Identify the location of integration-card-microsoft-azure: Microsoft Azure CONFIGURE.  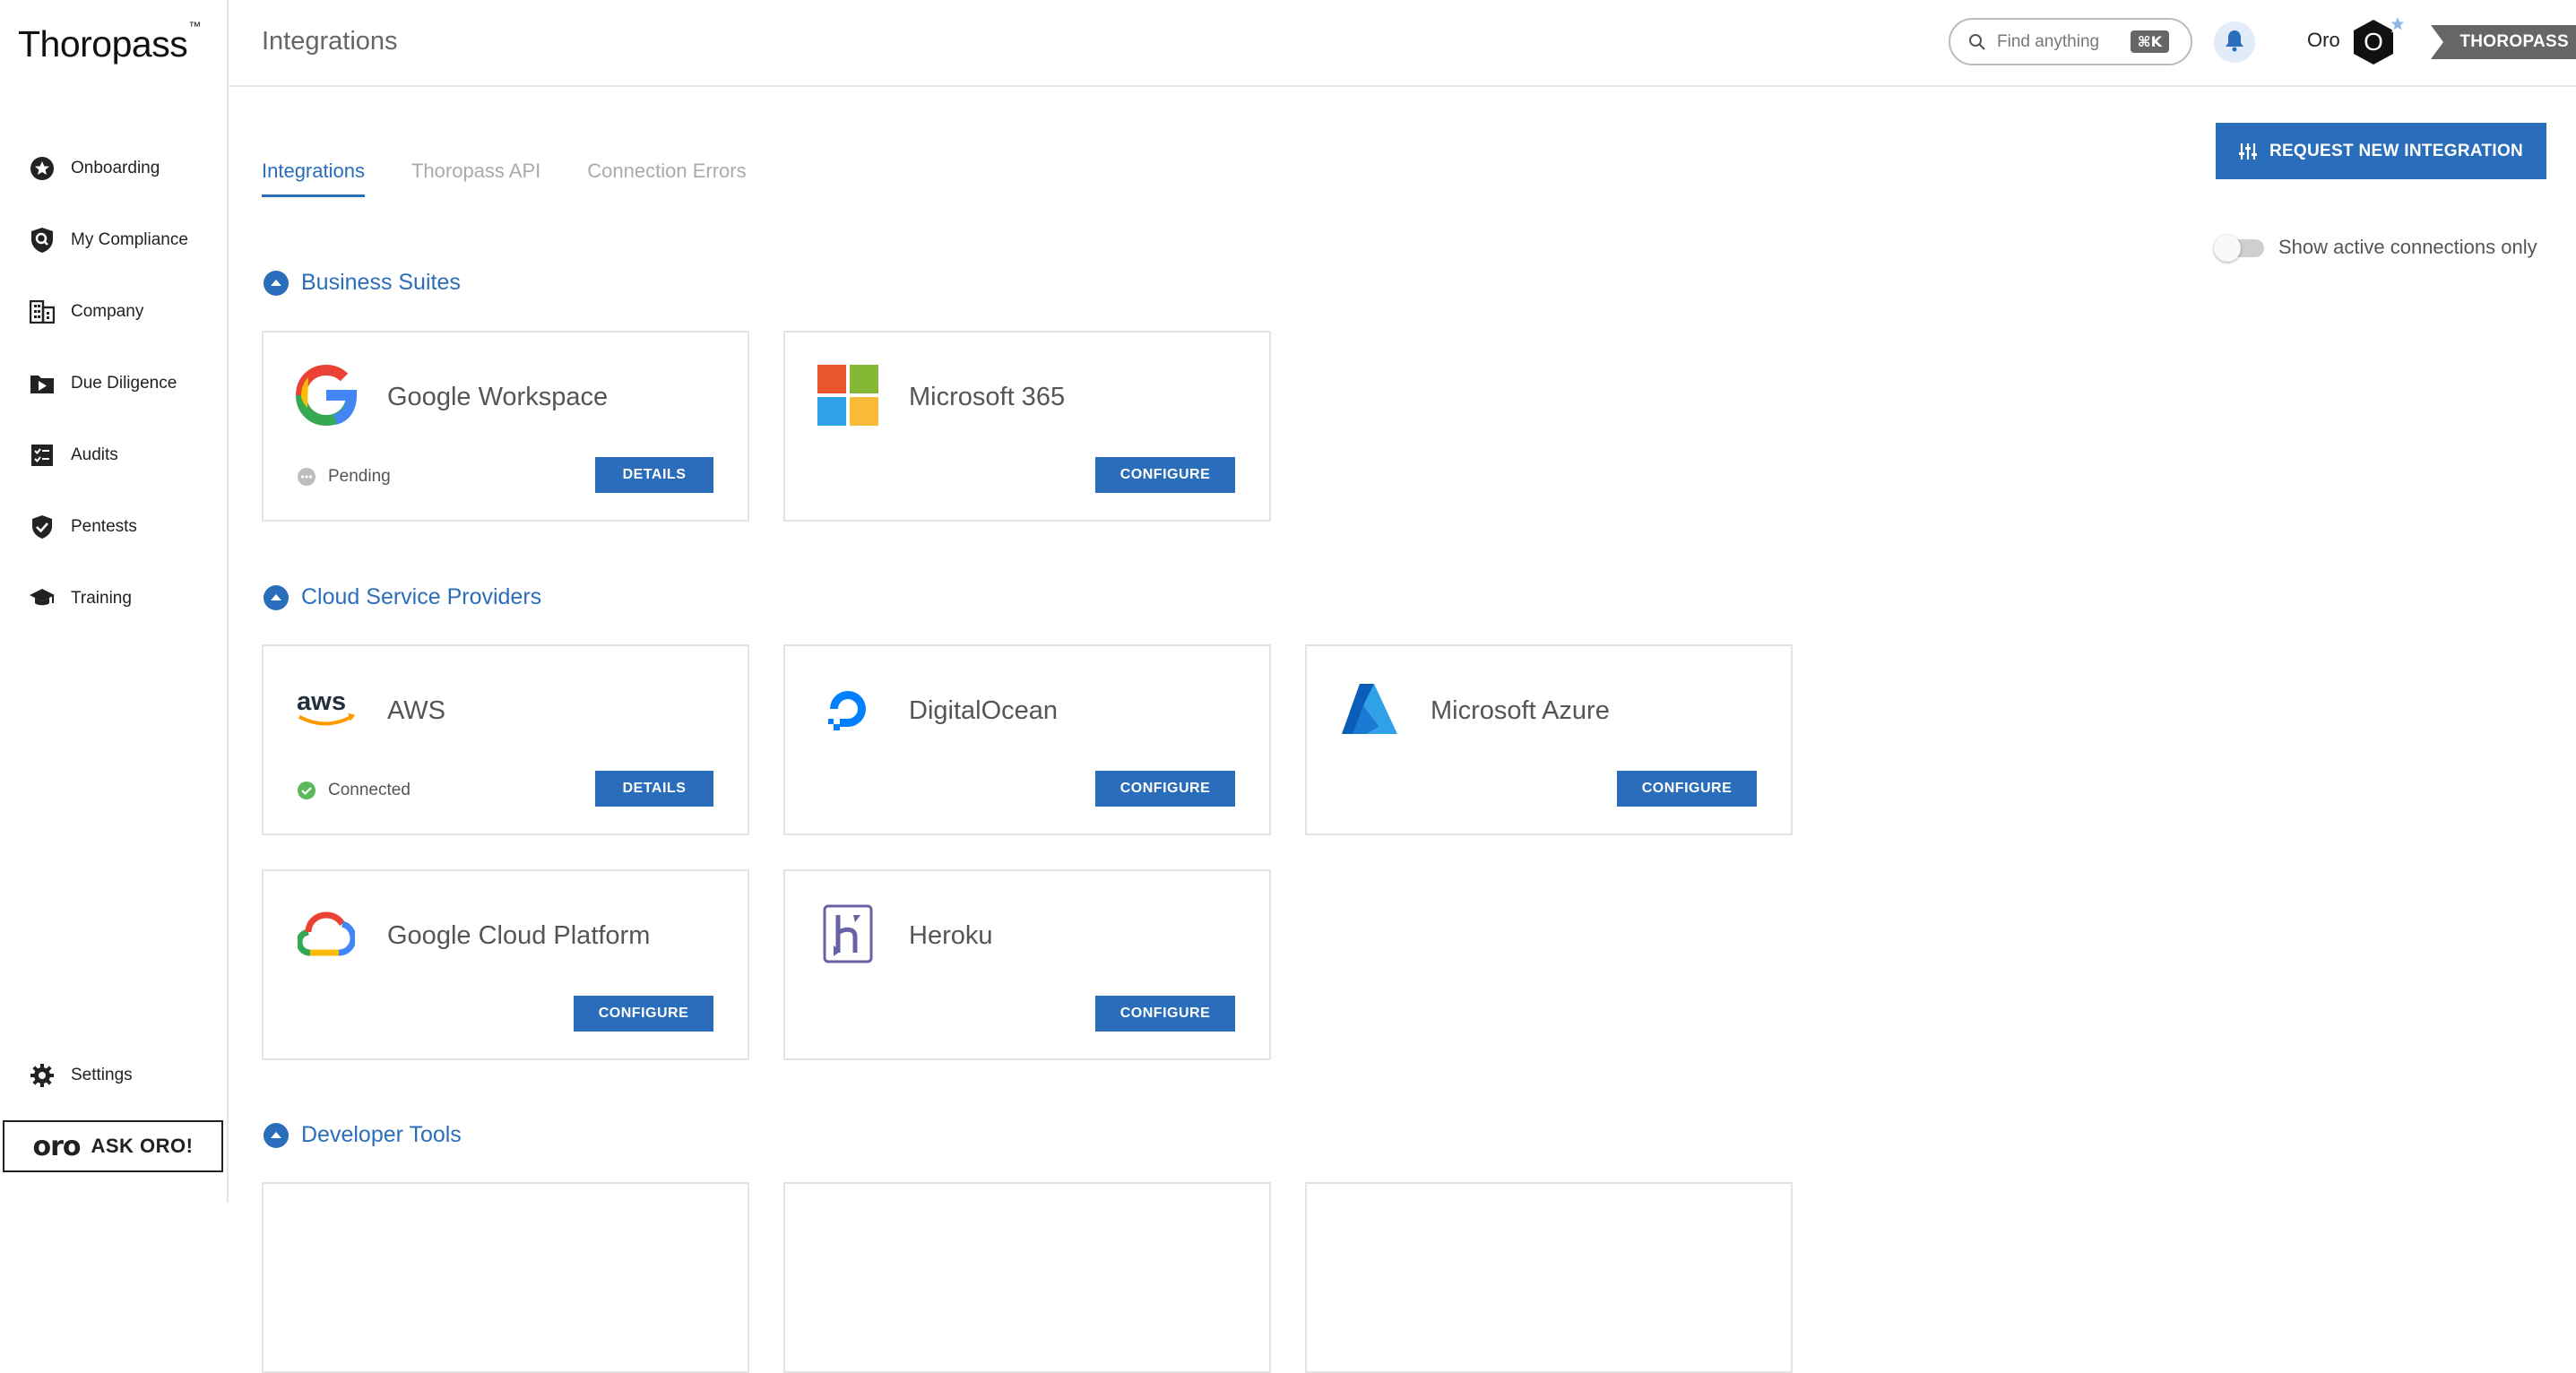
(1549, 739).